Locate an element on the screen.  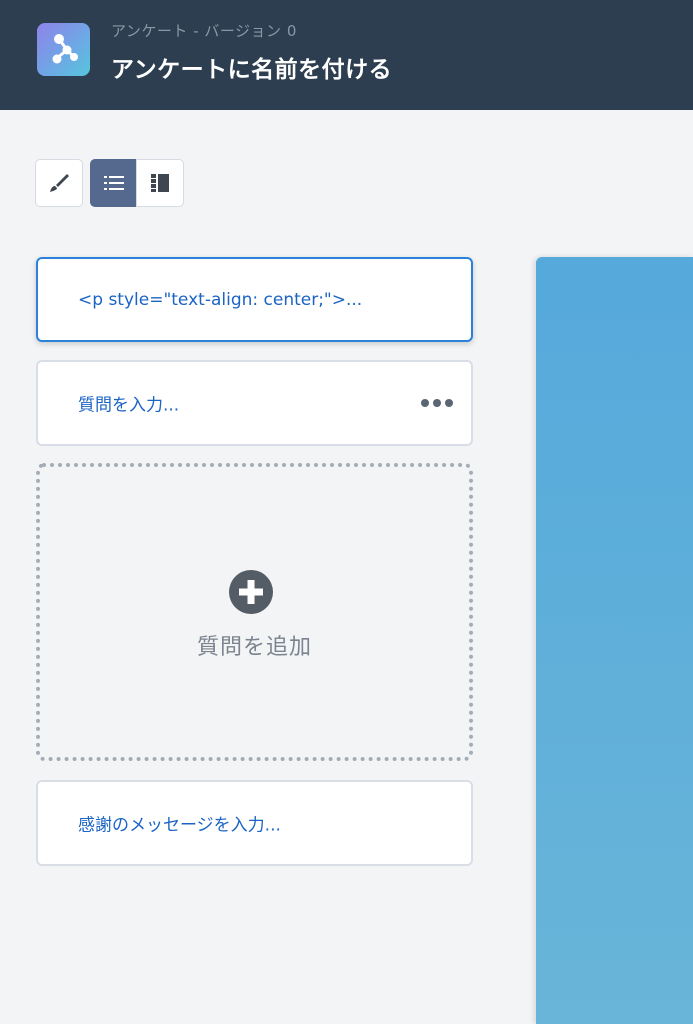
theme-button is located at coordinates (59, 183).